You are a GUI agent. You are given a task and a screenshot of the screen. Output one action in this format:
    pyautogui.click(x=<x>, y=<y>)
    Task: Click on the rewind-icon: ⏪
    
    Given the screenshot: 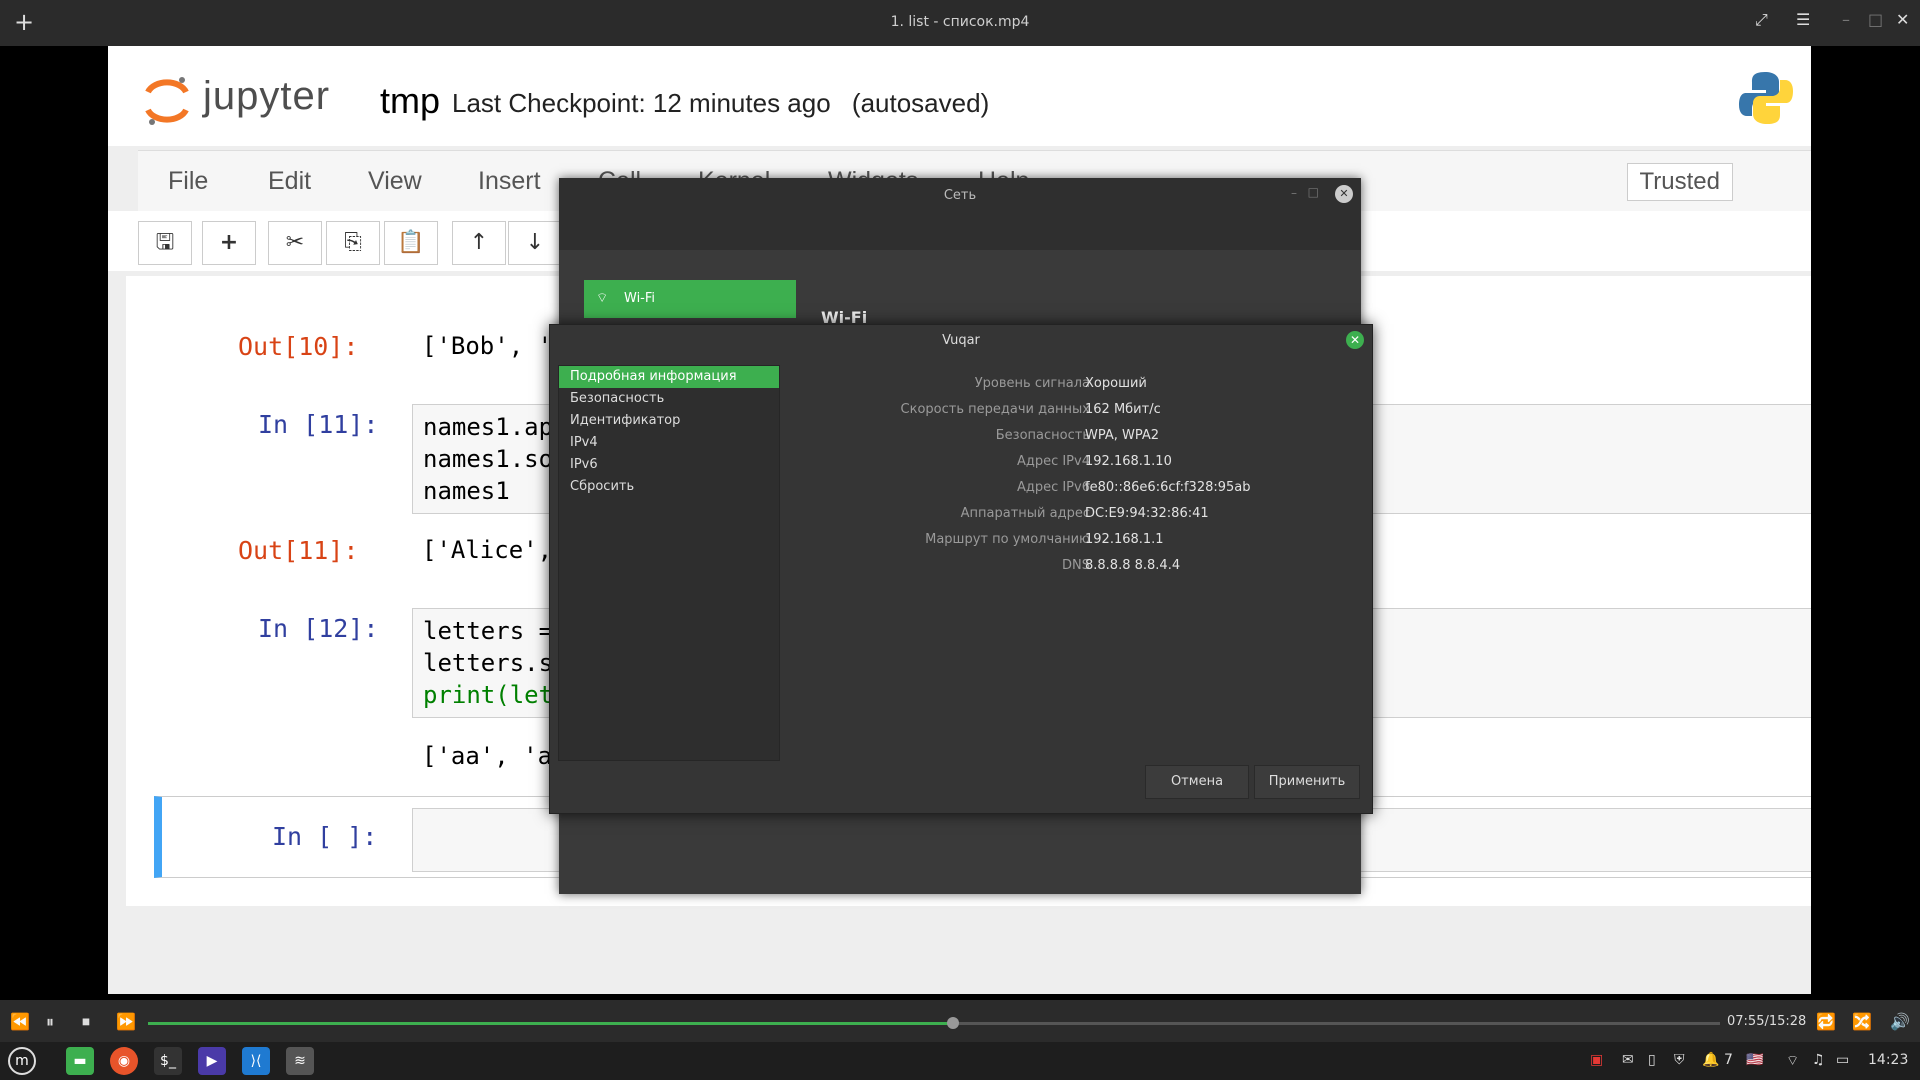 What is the action you would take?
    pyautogui.click(x=20, y=1021)
    